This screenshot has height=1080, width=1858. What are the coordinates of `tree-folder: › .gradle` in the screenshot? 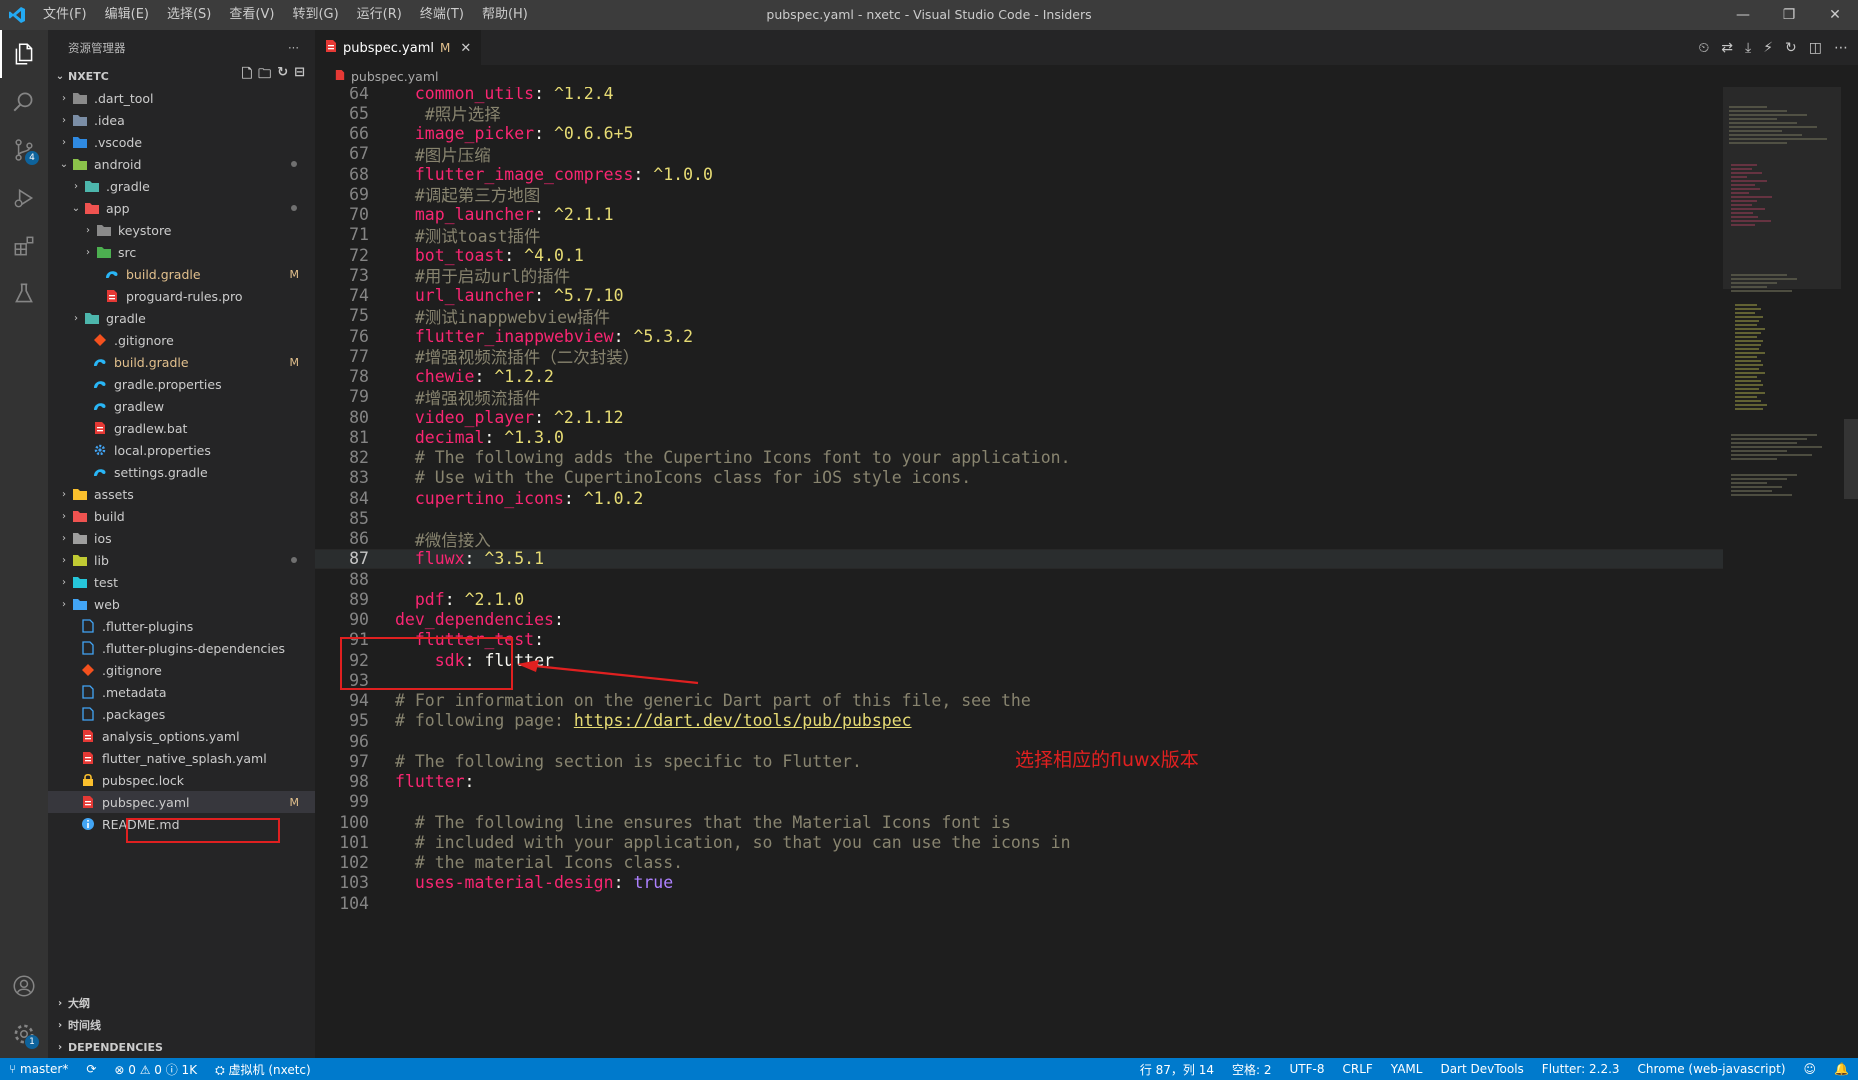 It's located at (181, 186).